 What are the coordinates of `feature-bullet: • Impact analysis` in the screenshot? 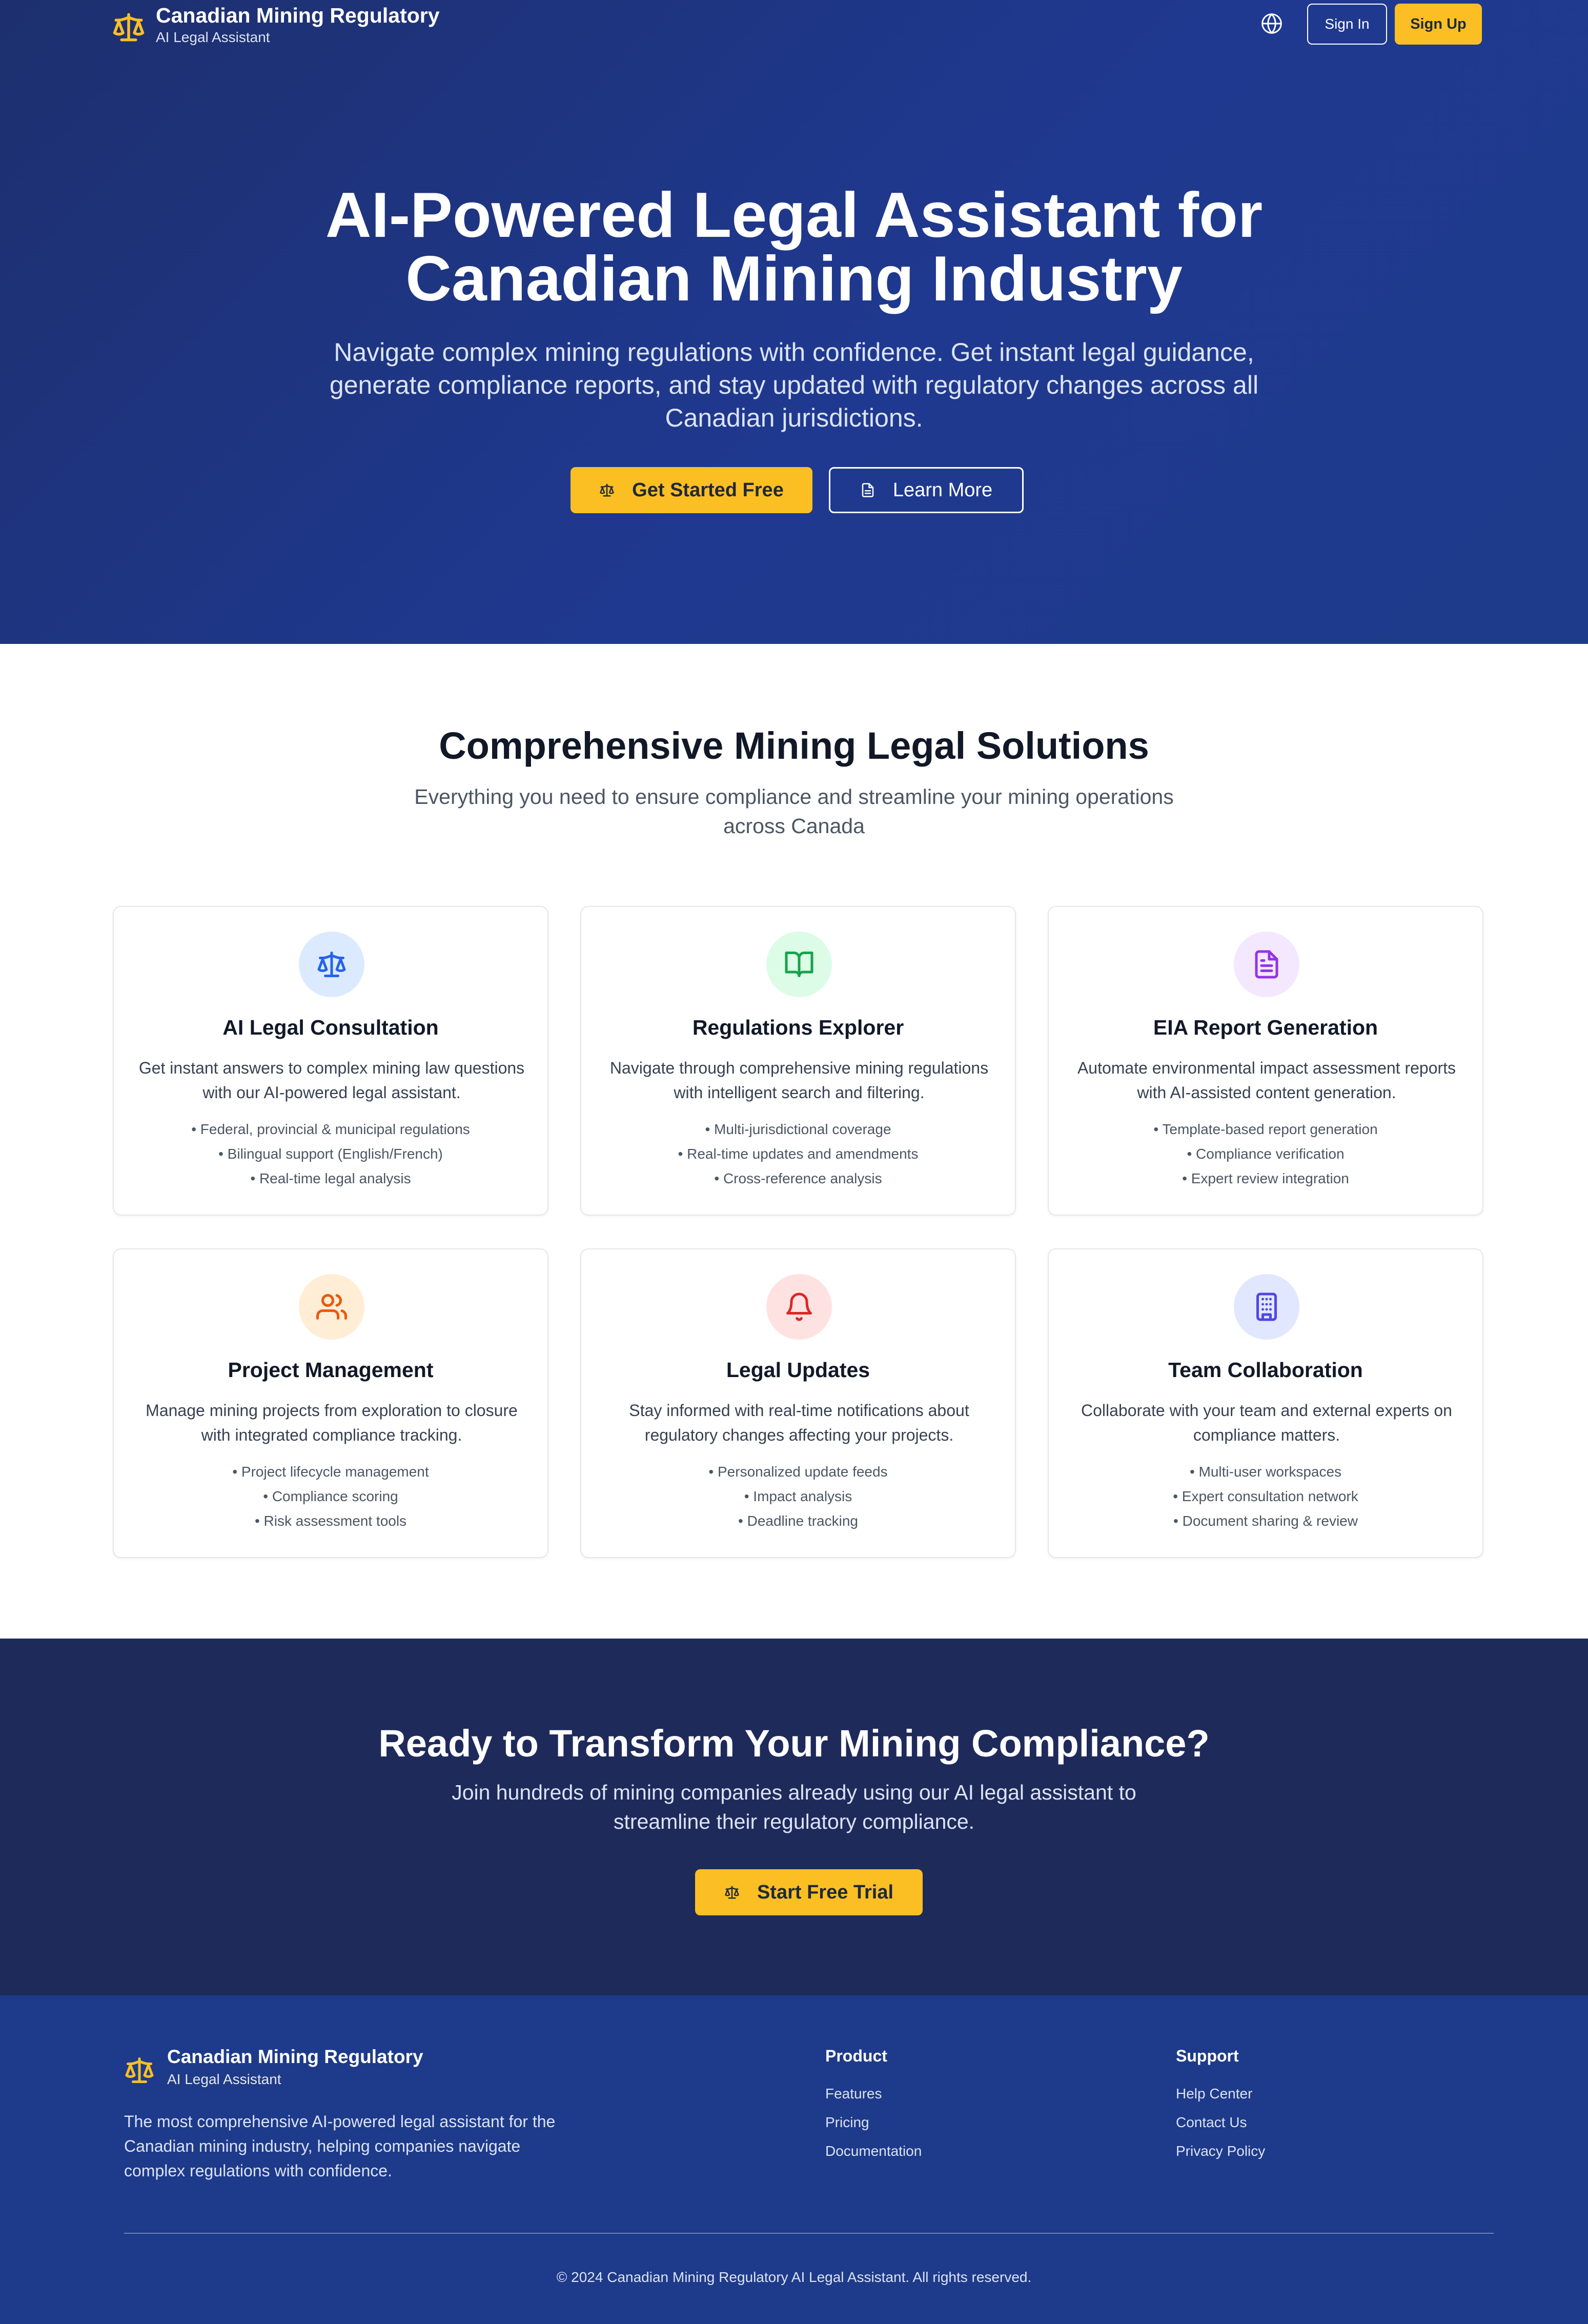 It's located at (798, 1496).